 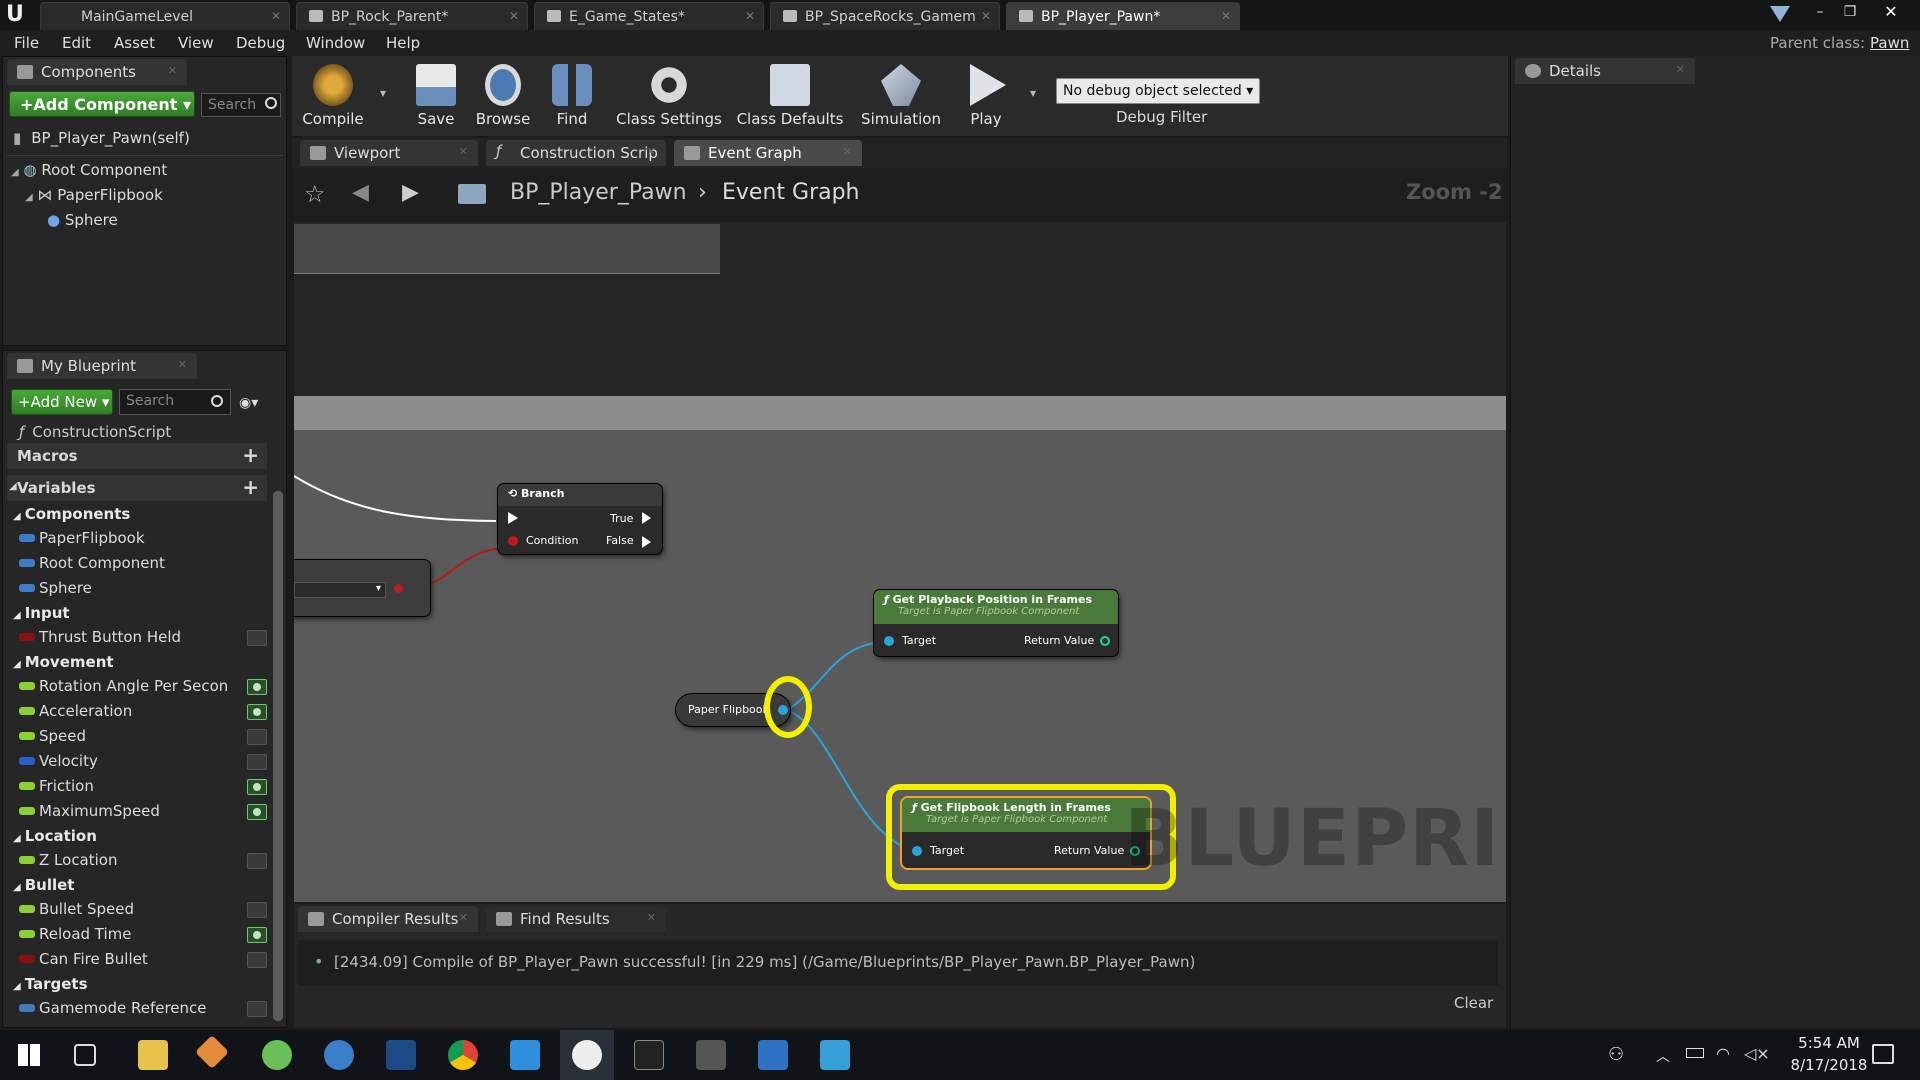 What do you see at coordinates (885, 16) in the screenshot?
I see `doc-tab-bp-spacerocks-gamemode: BP_SpaceRocks_Gamem ✕` at bounding box center [885, 16].